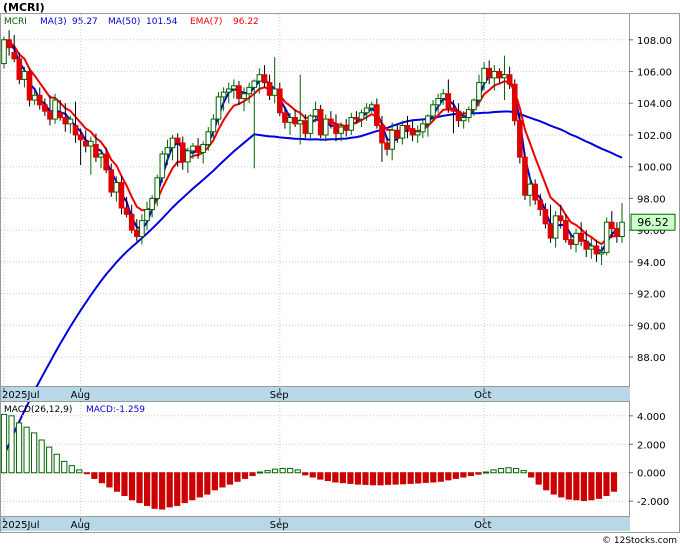 The width and height of the screenshot is (680, 546). Describe the element at coordinates (651, 358) in the screenshot. I see `price-tick-label: 88.00` at that location.